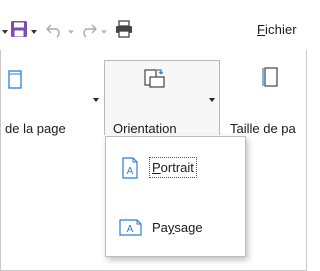 The width and height of the screenshot is (320, 271). I want to click on menu-item-landscape-label: Paysage, so click(177, 227).